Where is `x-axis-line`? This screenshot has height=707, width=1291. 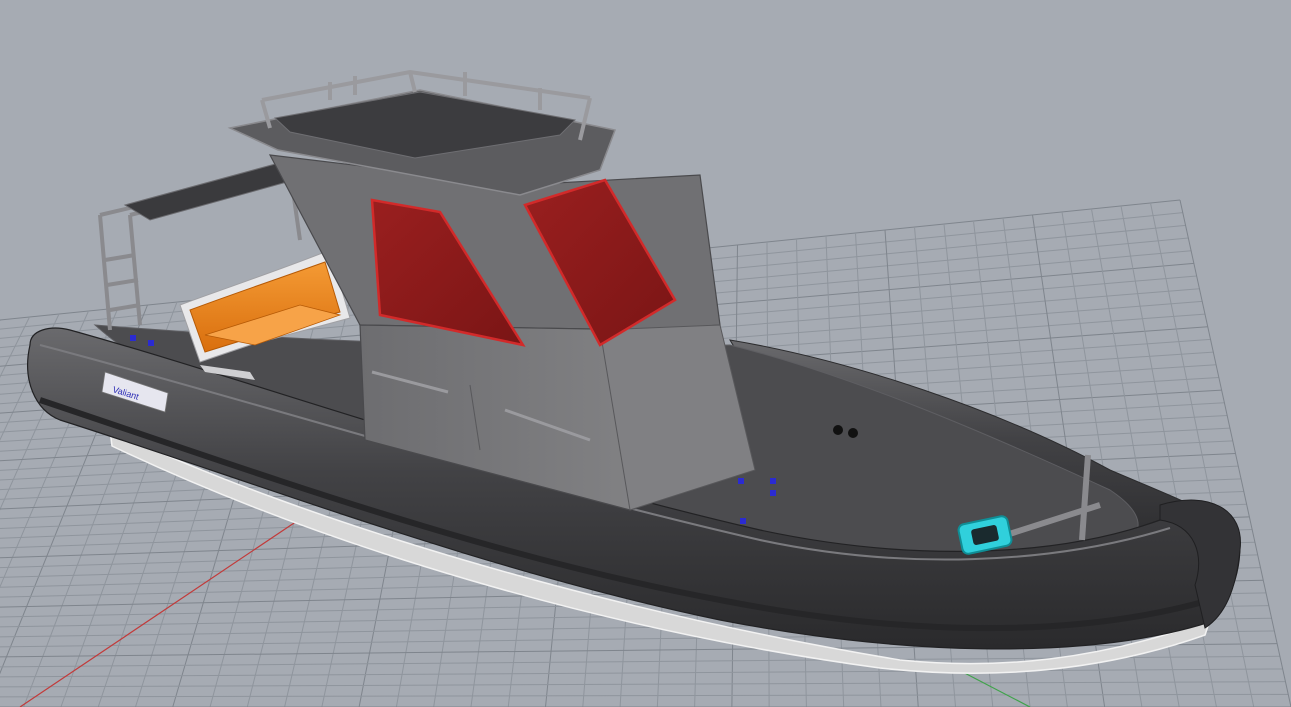 x-axis-line is located at coordinates (160, 612).